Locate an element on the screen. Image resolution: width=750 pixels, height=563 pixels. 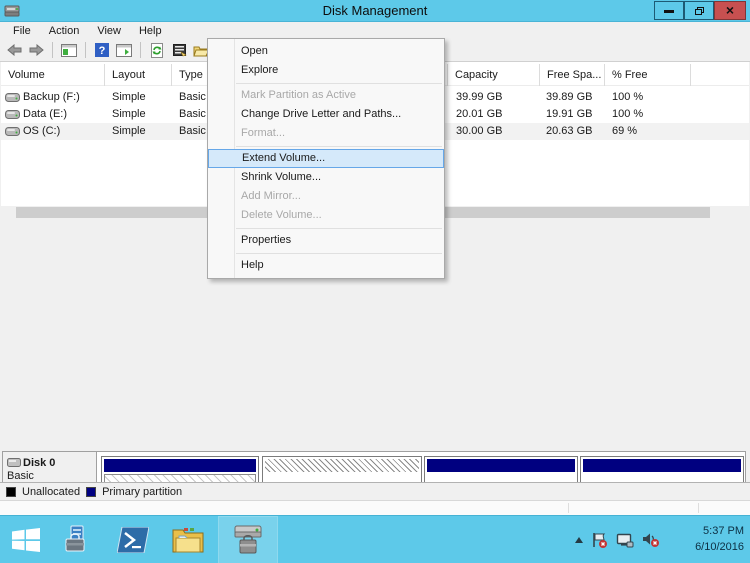
powershell-icon is located at coordinates (133, 540).